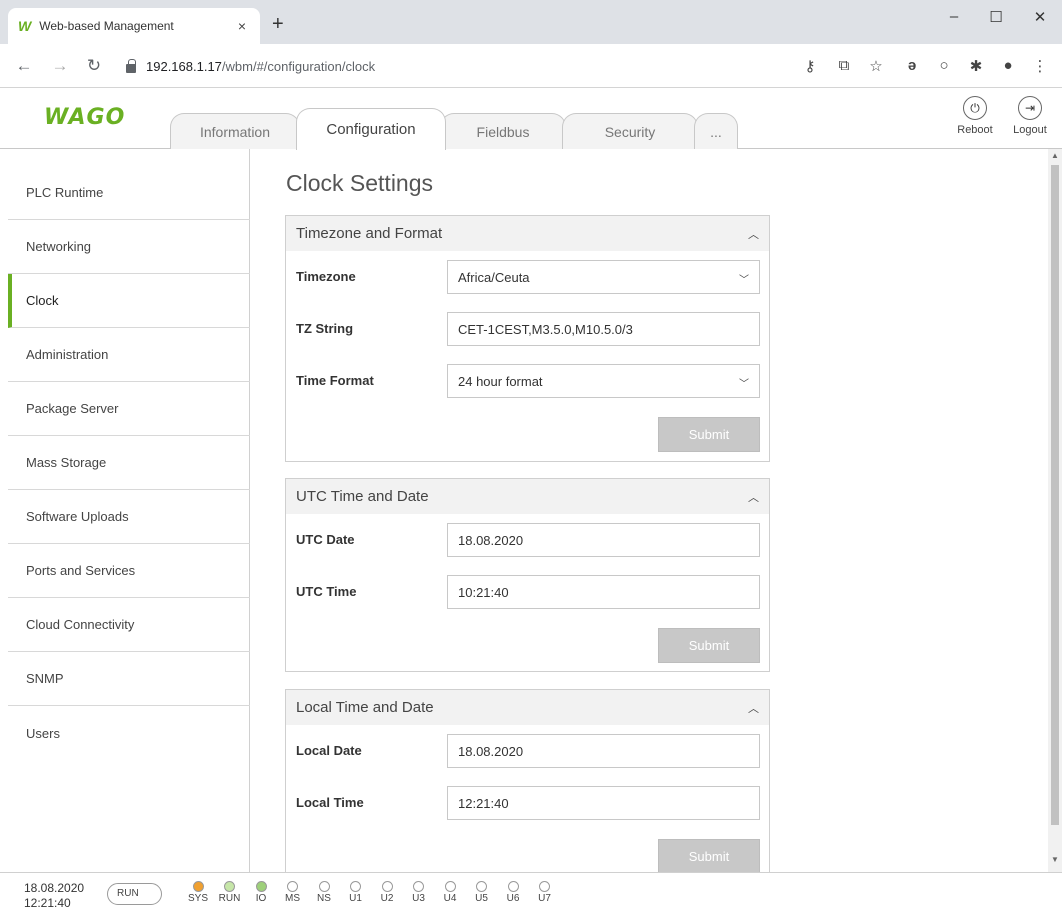 The image size is (1062, 917). I want to click on time-format-value: 24 hour format, so click(500, 381).